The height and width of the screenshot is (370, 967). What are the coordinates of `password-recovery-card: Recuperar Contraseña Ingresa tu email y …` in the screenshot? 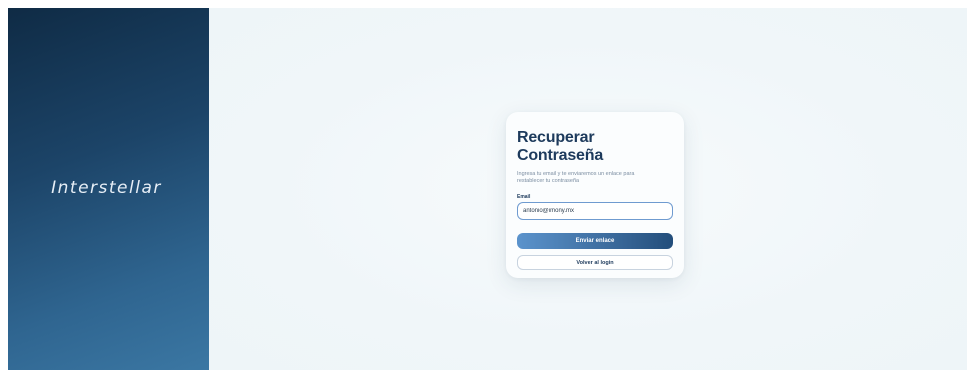 It's located at (595, 195).